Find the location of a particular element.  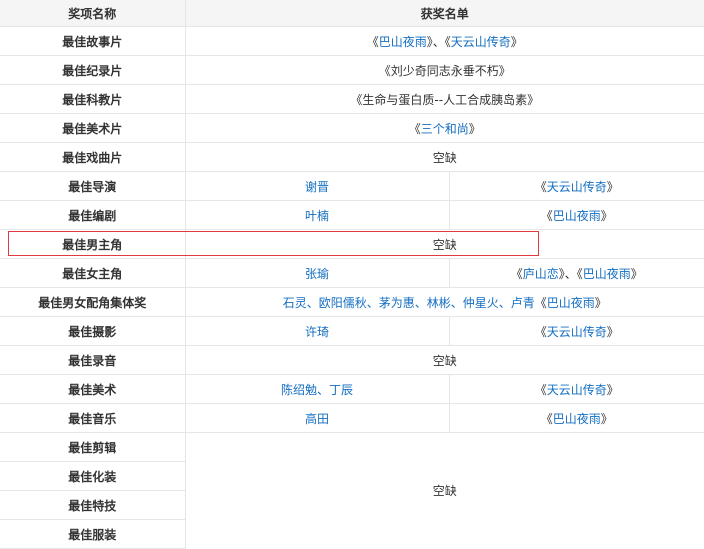

winner-cell: 陈绍勉、丁辰 is located at coordinates (317, 389).